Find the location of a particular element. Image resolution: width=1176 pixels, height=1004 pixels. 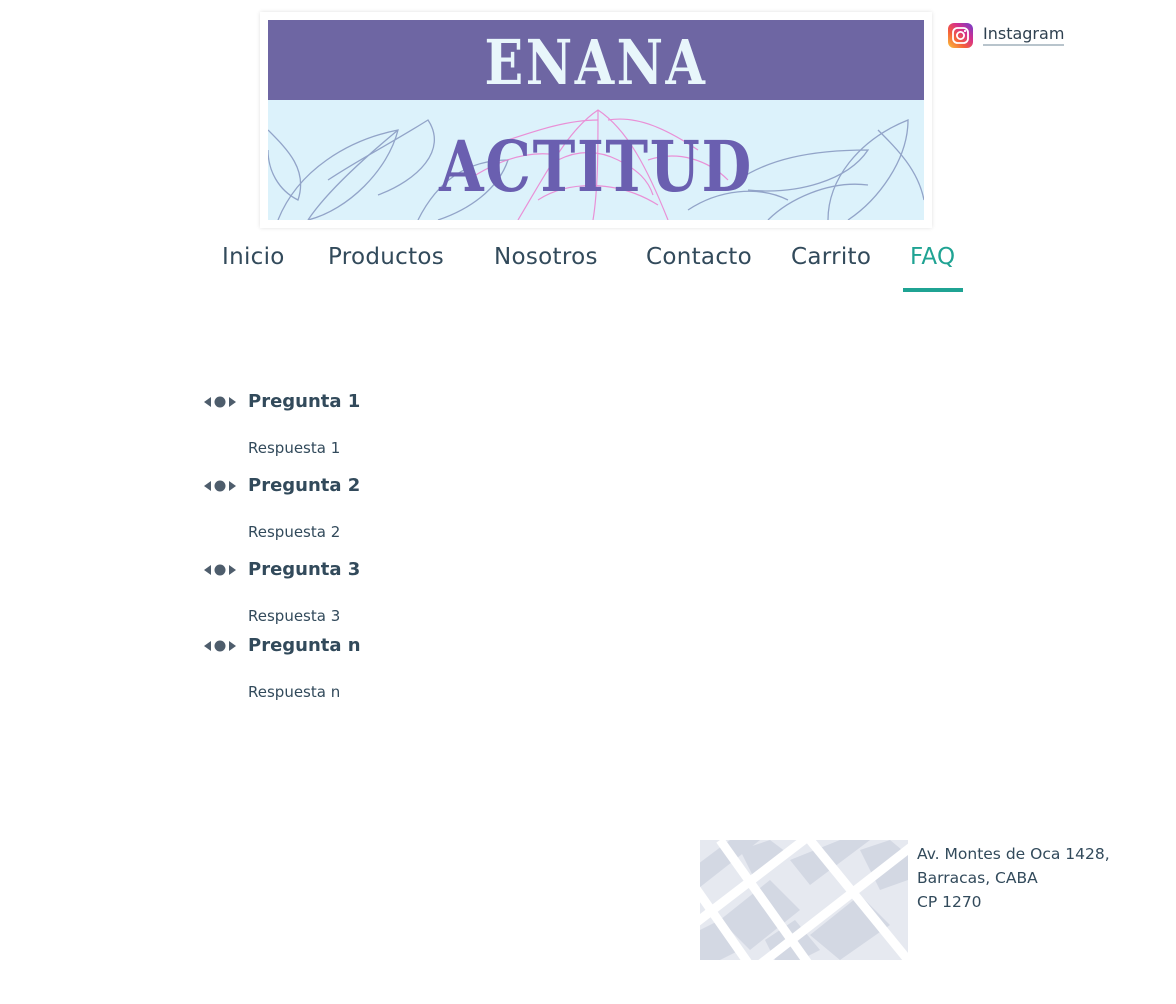

location-map is located at coordinates (804, 900).